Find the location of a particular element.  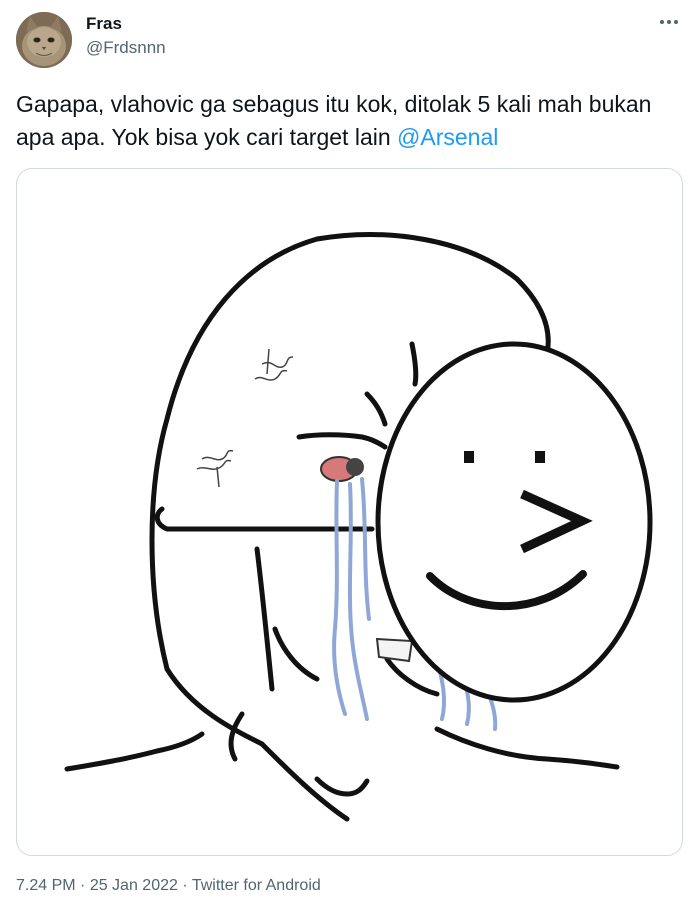

tweet-source: Twitter for Android is located at coordinates (256, 885).